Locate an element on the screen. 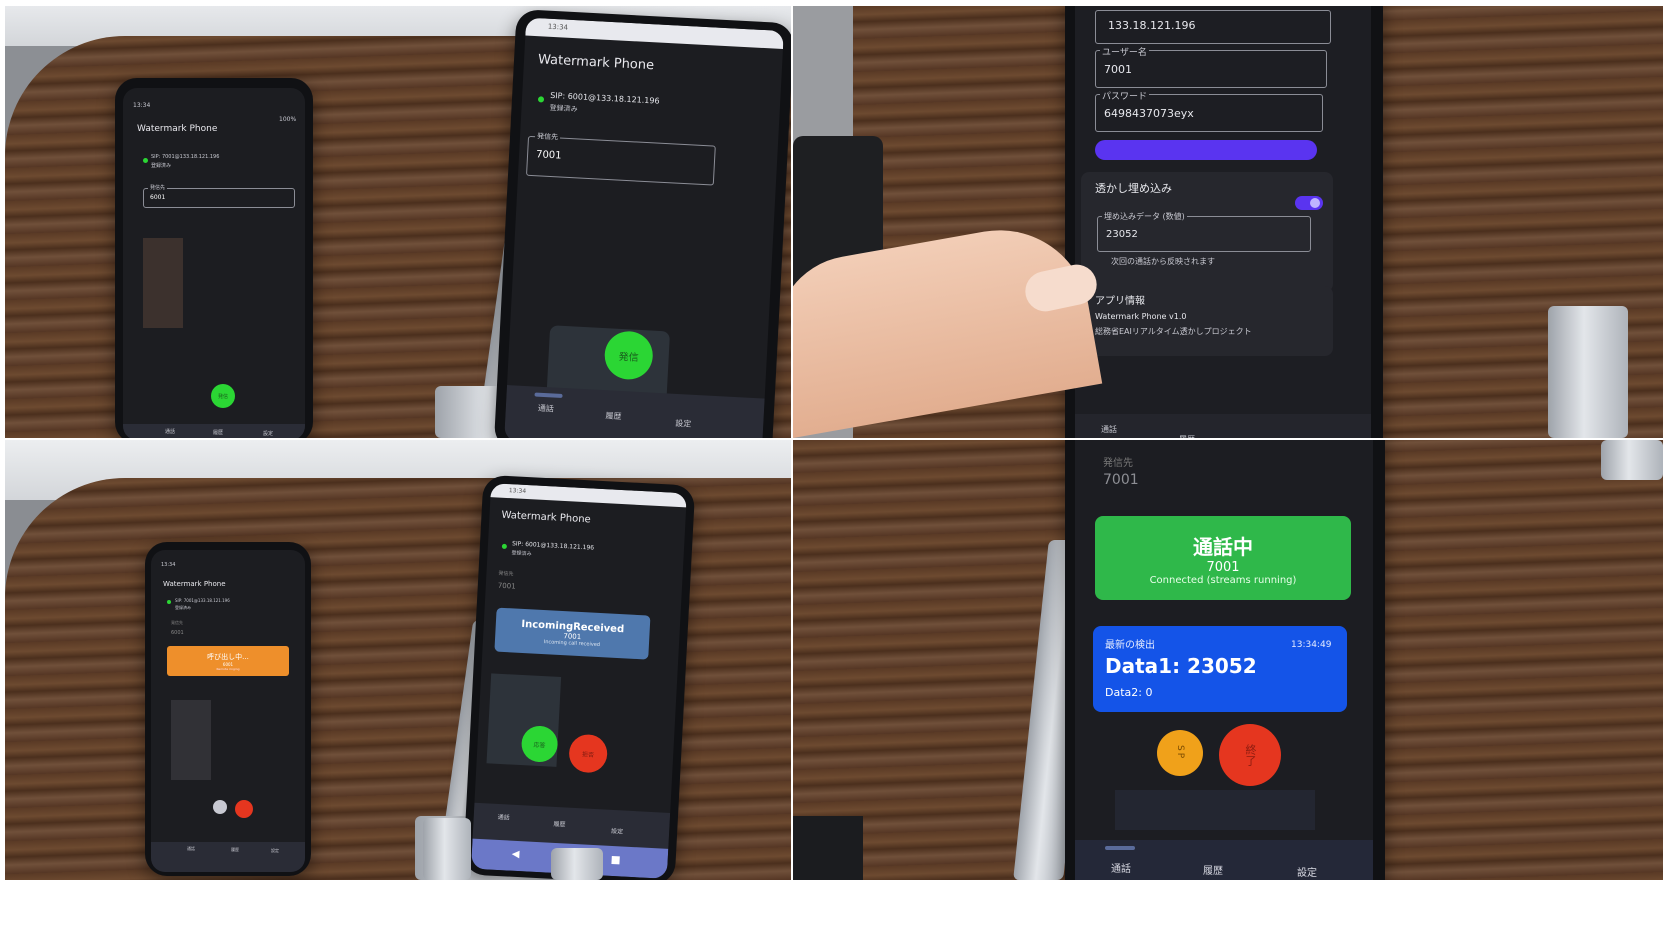  bottom-nav: 通話 履歴 設定 is located at coordinates (214, 431).